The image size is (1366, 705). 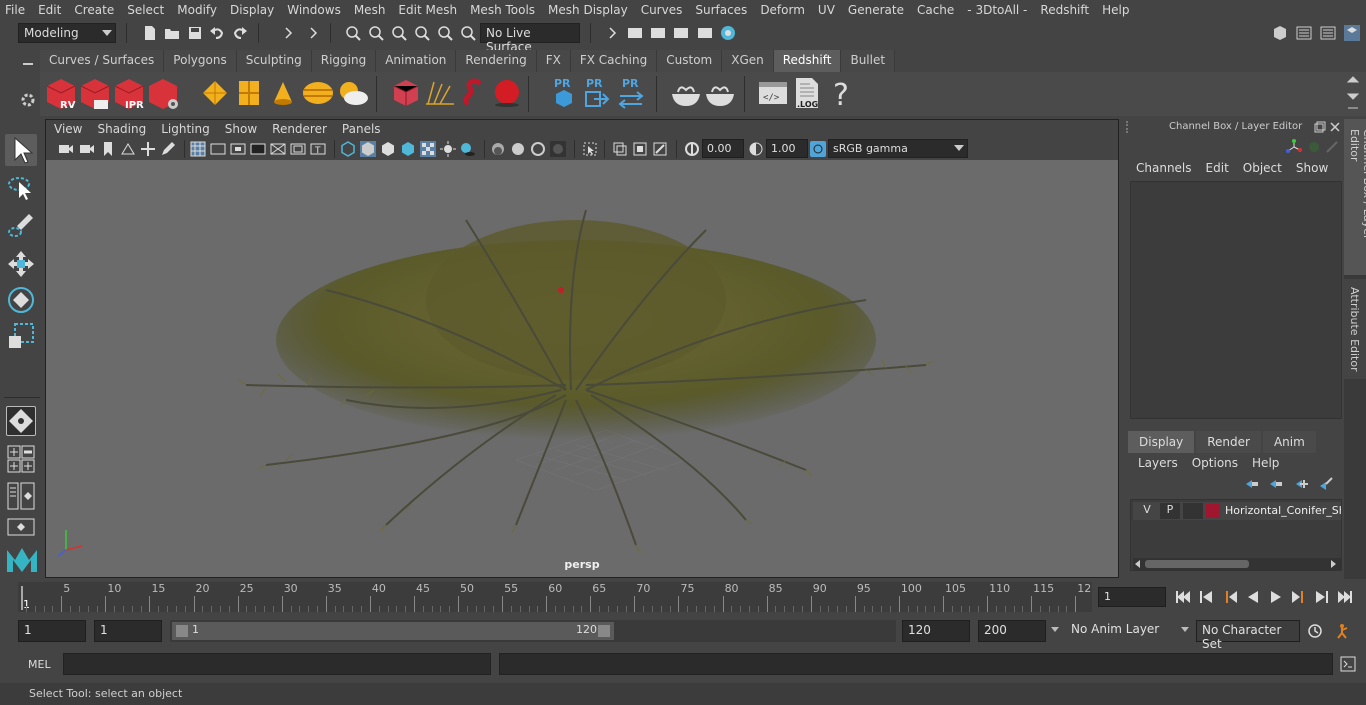 I want to click on menu-mesh: Mesh, so click(x=370, y=10).